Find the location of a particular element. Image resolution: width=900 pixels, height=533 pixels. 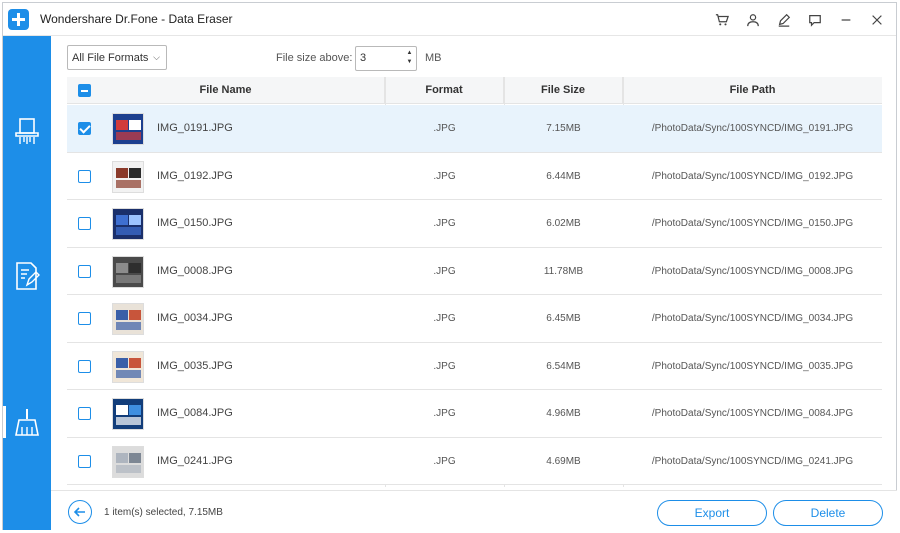

erase-all-data-icon is located at coordinates (27, 131).